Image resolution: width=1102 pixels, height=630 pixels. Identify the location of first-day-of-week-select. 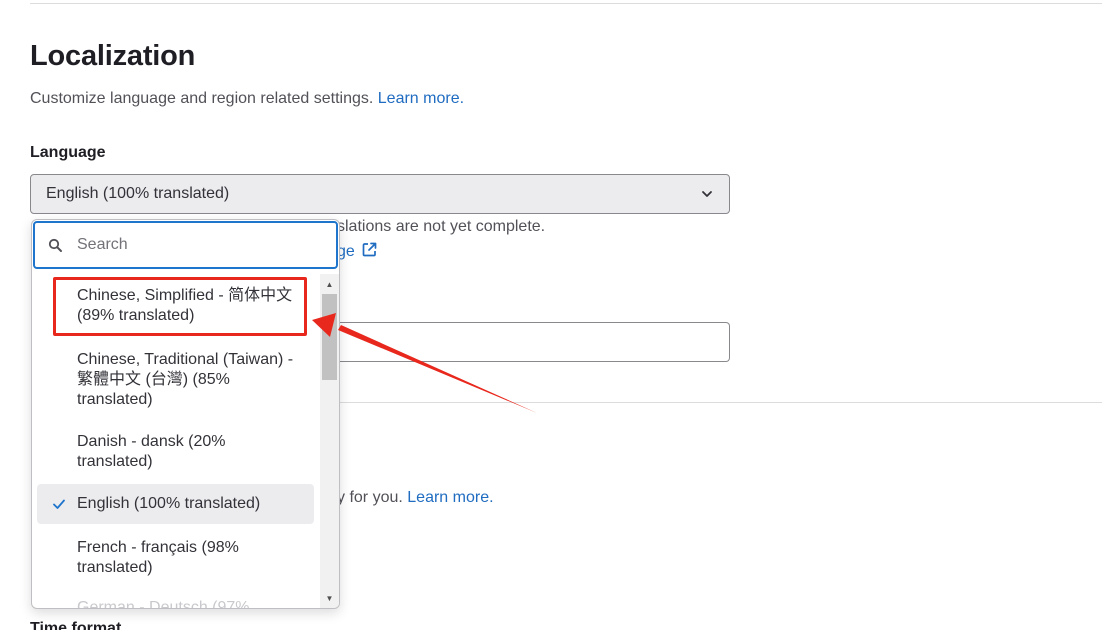
(530, 342).